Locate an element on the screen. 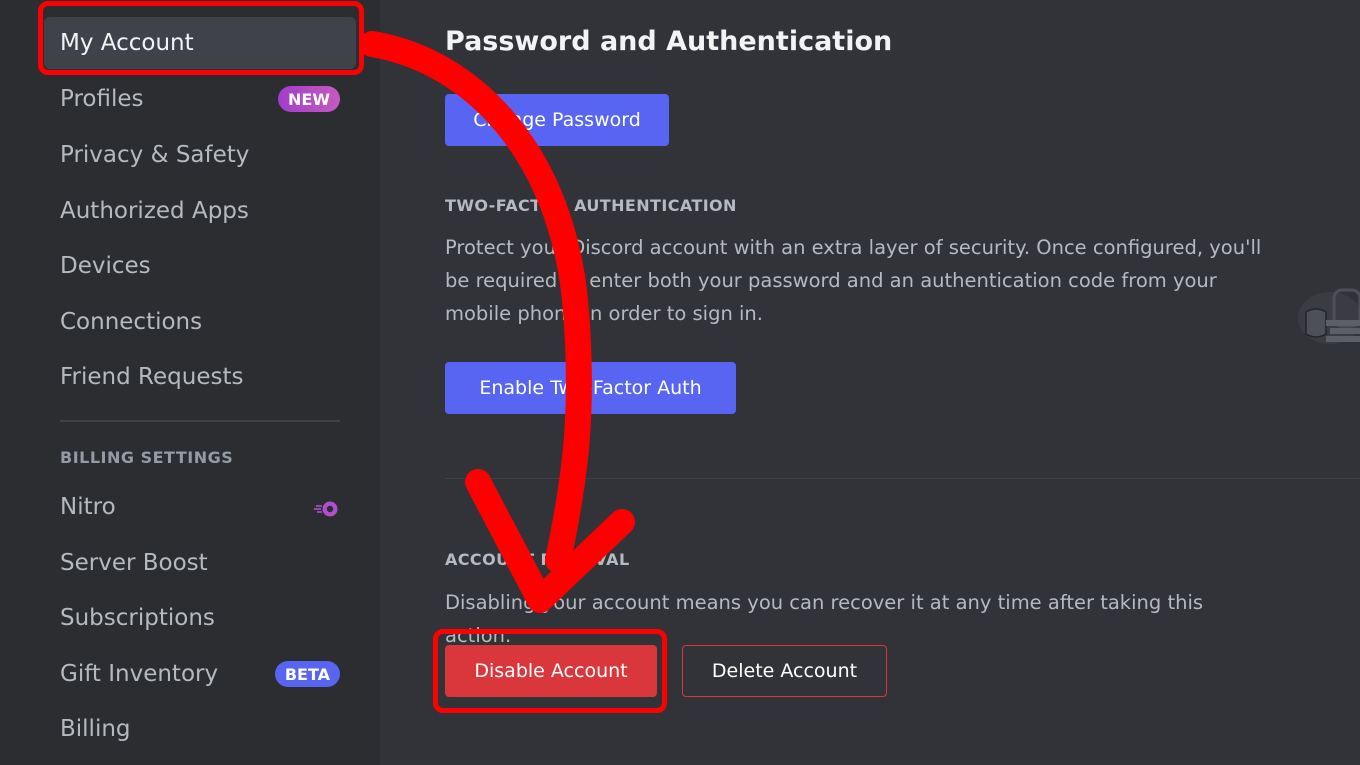 Image resolution: width=1360 pixels, height=765 pixels. sidebar-item-privacy-safety: Privacy & Safety is located at coordinates (200, 155).